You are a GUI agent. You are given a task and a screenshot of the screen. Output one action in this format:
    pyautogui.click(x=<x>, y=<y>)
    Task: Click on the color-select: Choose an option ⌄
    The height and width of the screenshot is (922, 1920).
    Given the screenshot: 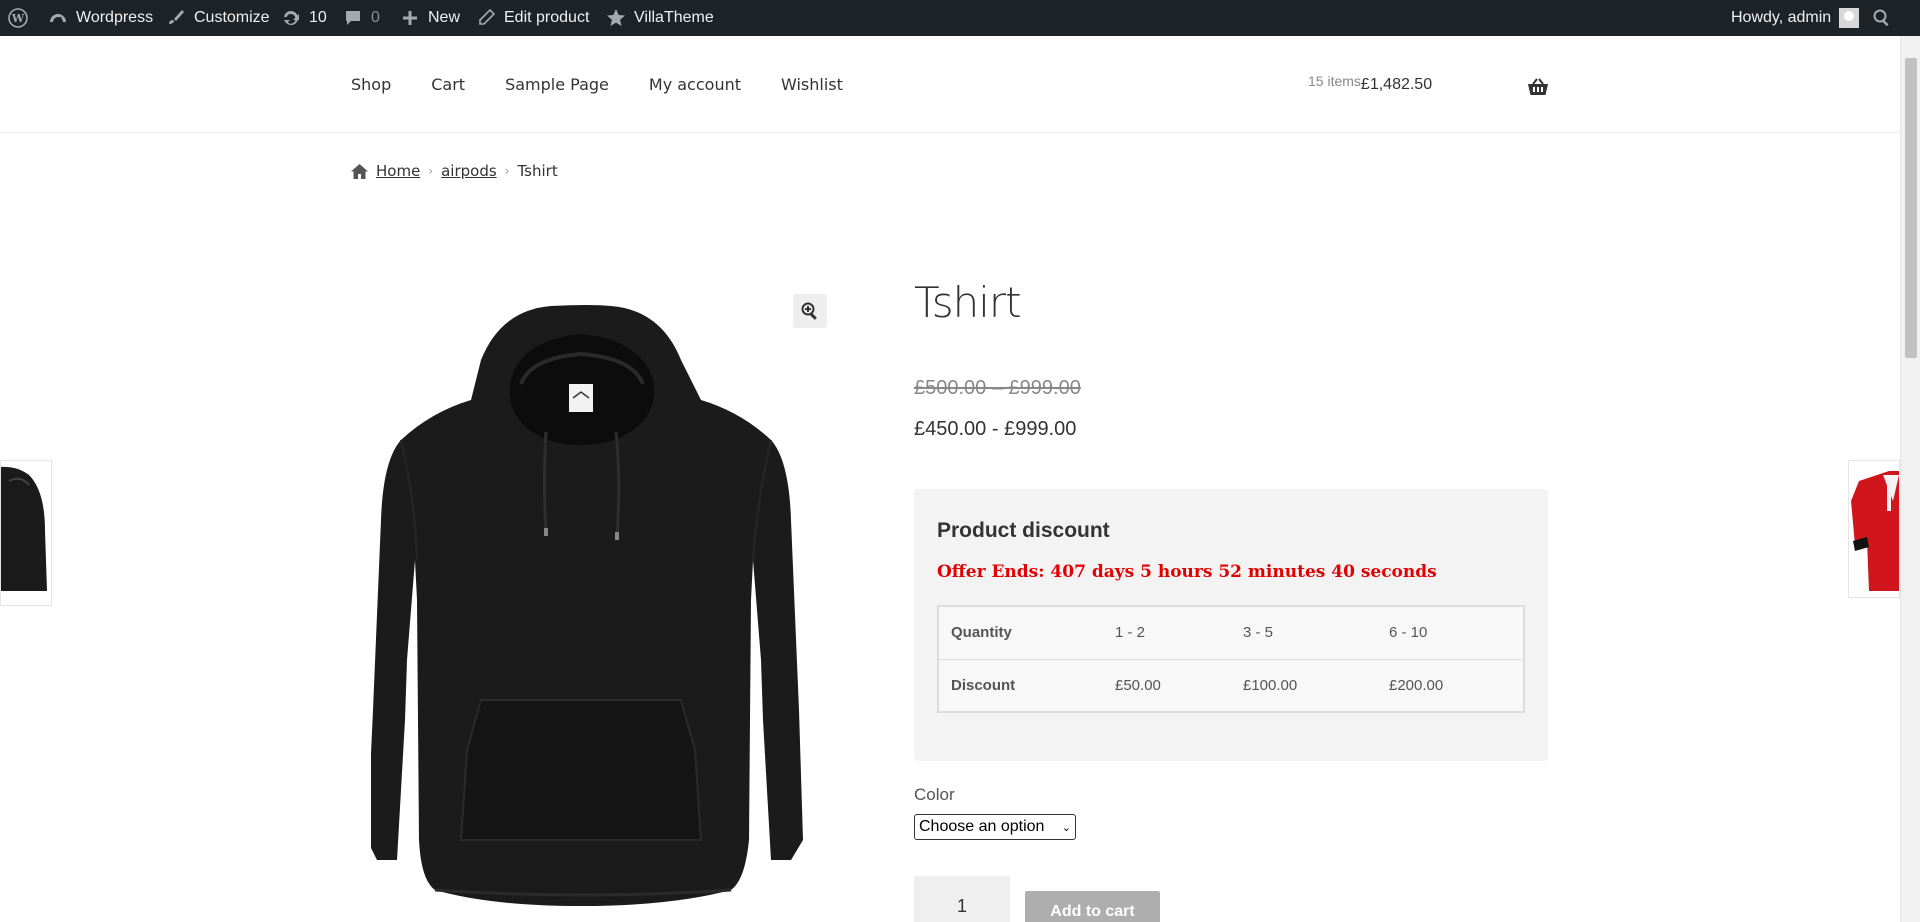 What is the action you would take?
    pyautogui.click(x=995, y=827)
    